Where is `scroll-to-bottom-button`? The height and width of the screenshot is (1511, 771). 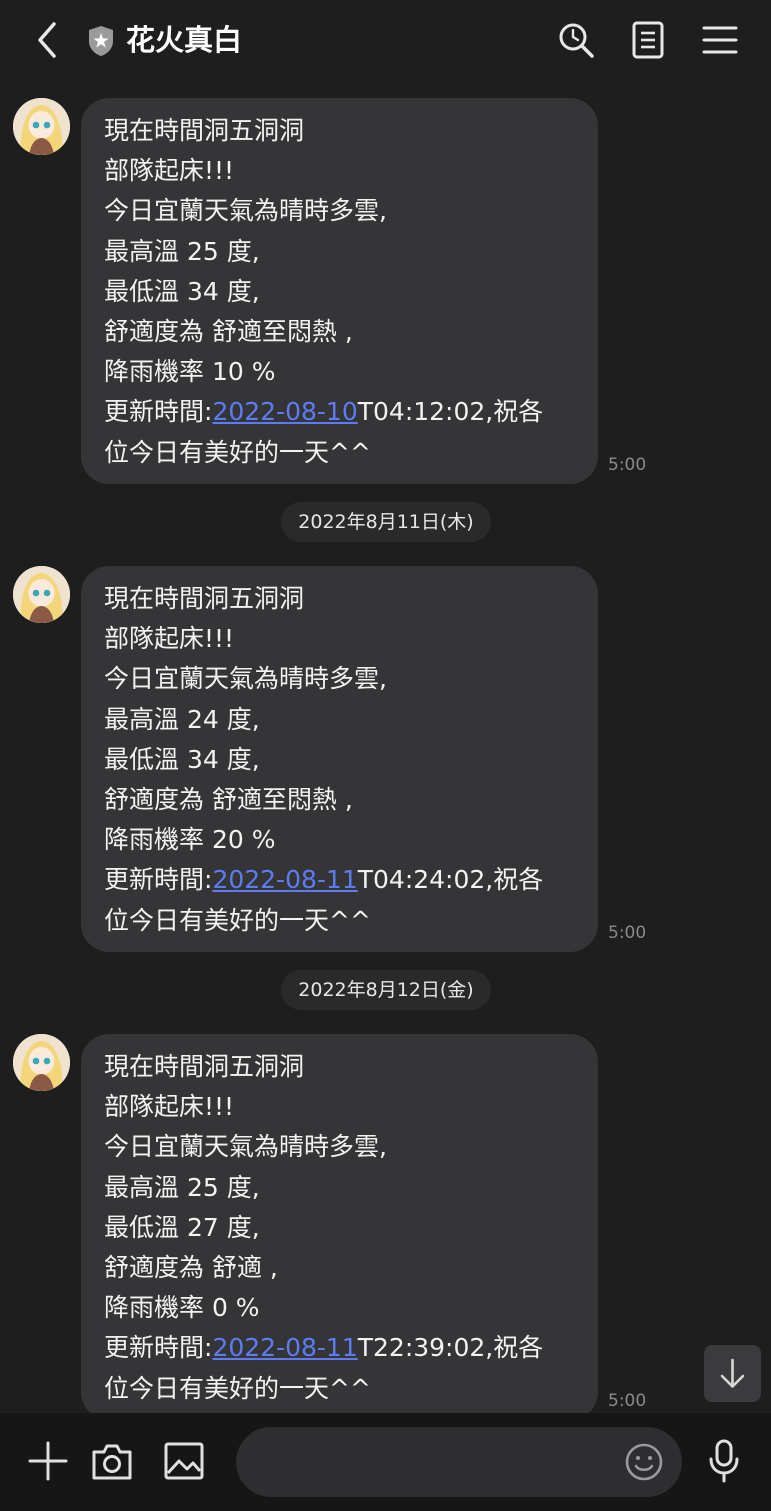 scroll-to-bottom-button is located at coordinates (732, 1373).